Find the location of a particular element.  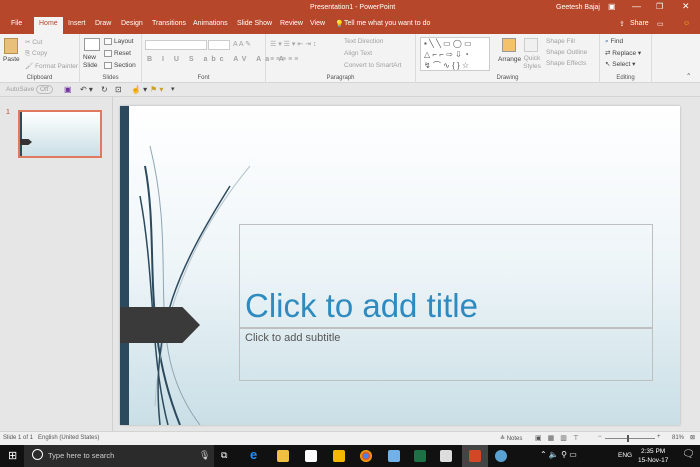

tab-view: View is located at coordinates (317, 23).